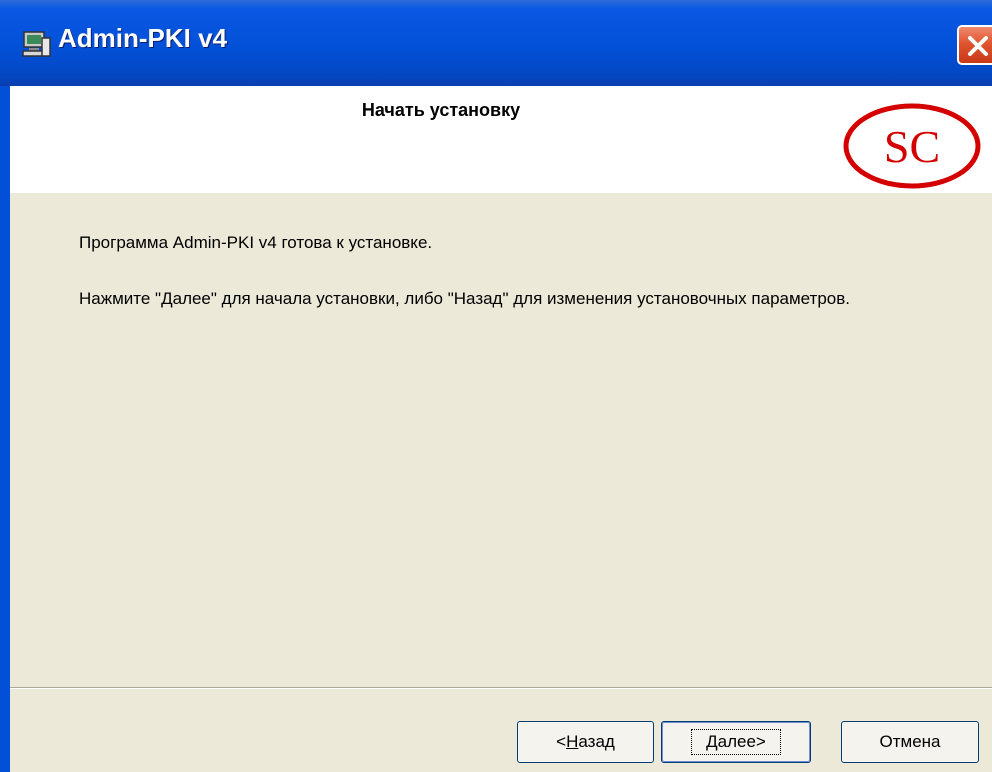 The image size is (992, 772). Describe the element at coordinates (561, 741) in the screenshot. I see `back-prefix: <` at that location.